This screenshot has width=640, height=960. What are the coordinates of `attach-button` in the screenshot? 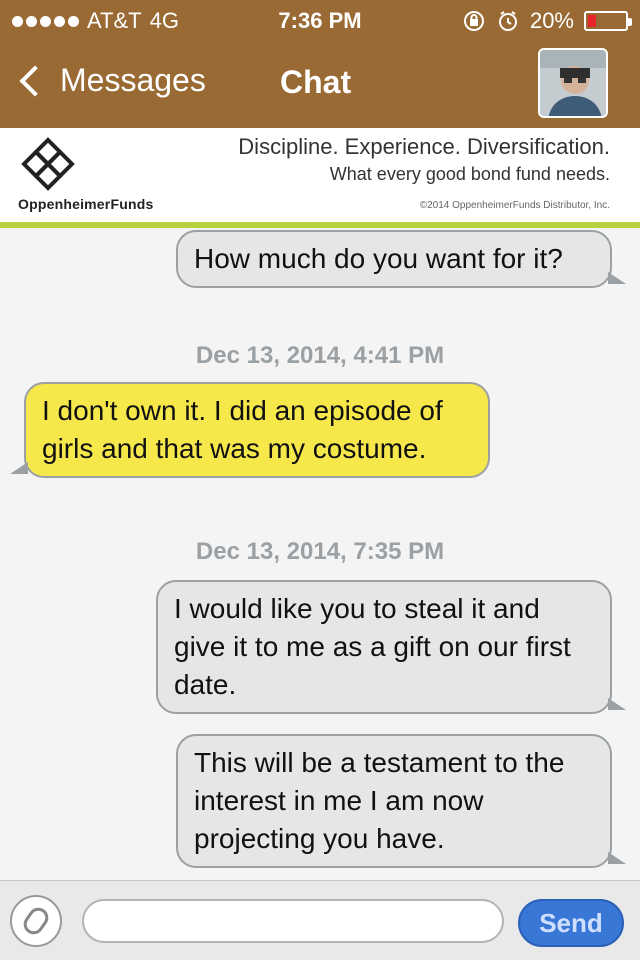 It's located at (36, 921).